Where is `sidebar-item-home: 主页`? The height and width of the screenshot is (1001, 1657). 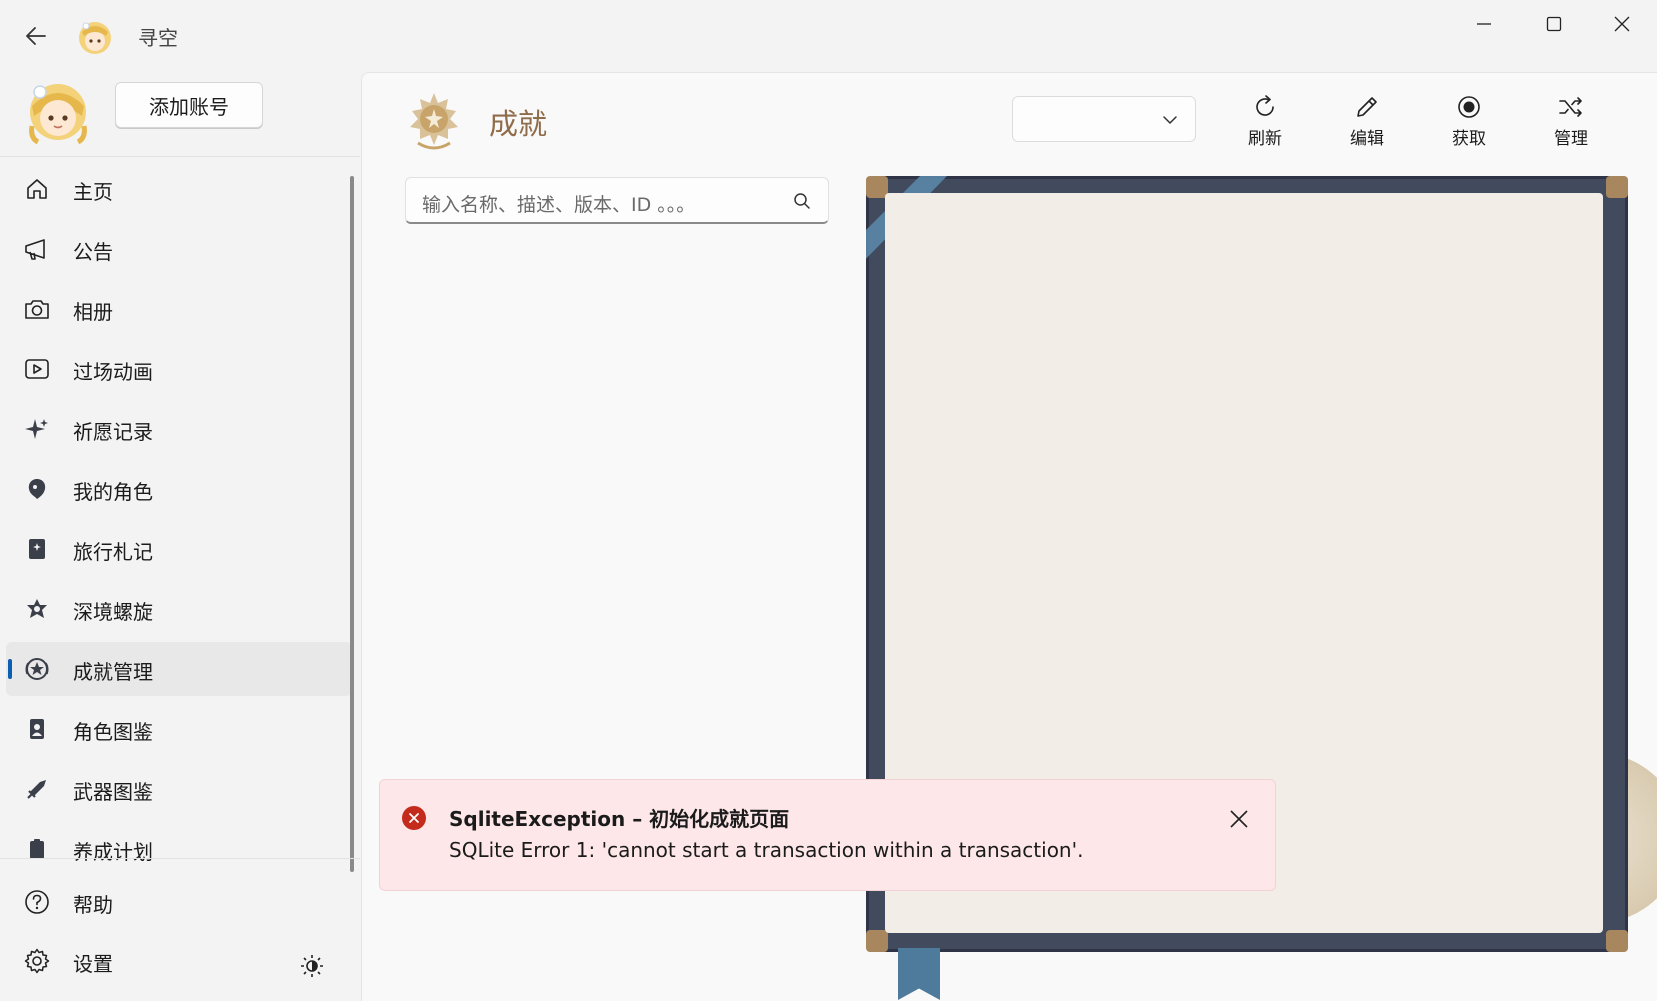 sidebar-item-home: 主页 is located at coordinates (179, 189).